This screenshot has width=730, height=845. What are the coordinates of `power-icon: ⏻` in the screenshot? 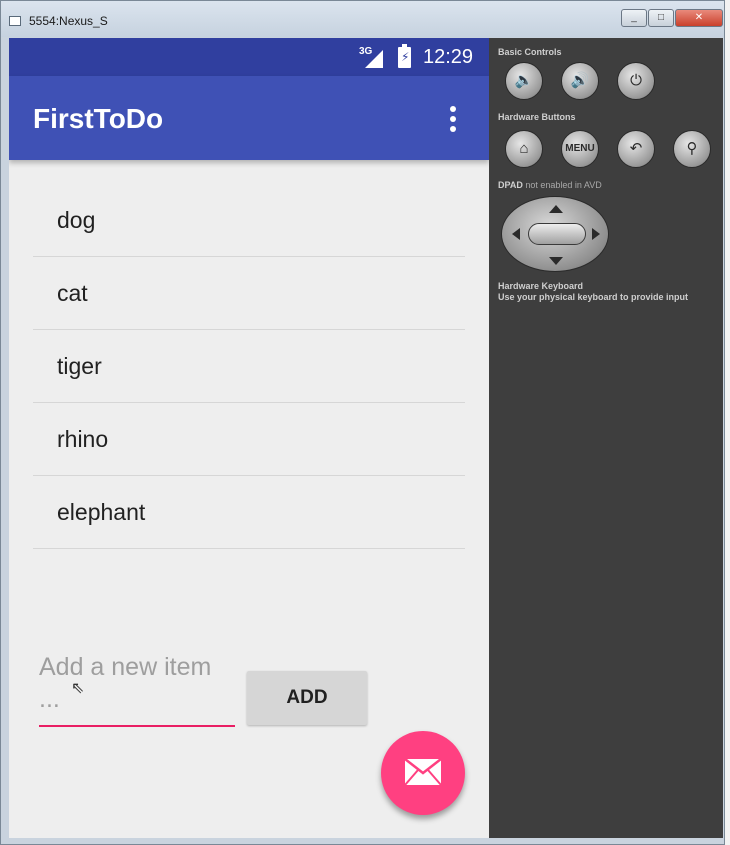 It's located at (636, 80).